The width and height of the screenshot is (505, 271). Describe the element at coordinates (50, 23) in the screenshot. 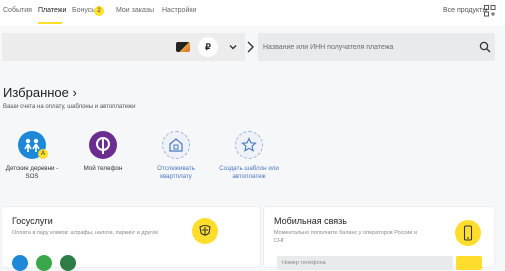

I see `active-tab-indicator` at that location.